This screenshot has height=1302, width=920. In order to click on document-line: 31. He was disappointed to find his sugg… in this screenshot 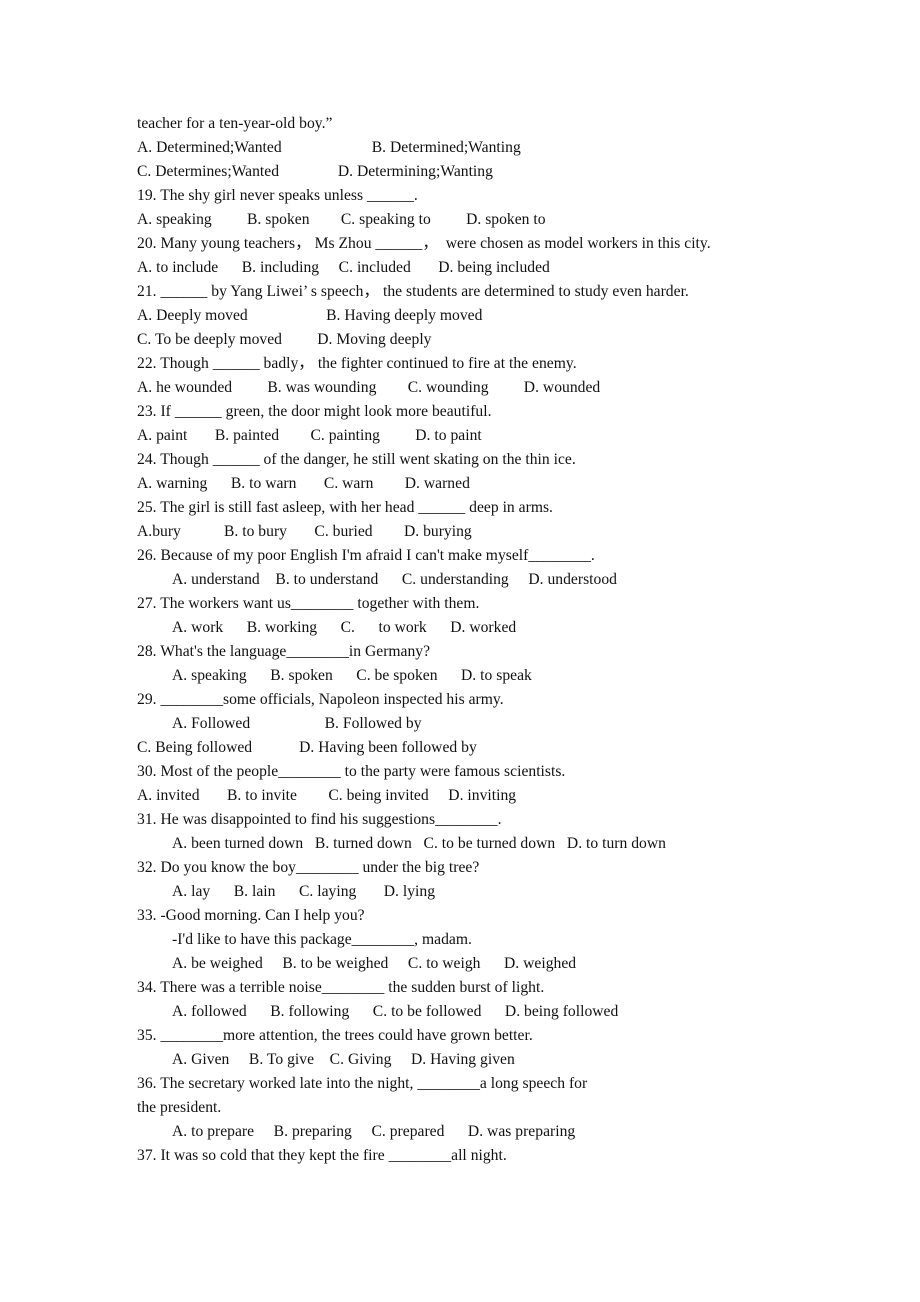, I will do `click(319, 819)`.